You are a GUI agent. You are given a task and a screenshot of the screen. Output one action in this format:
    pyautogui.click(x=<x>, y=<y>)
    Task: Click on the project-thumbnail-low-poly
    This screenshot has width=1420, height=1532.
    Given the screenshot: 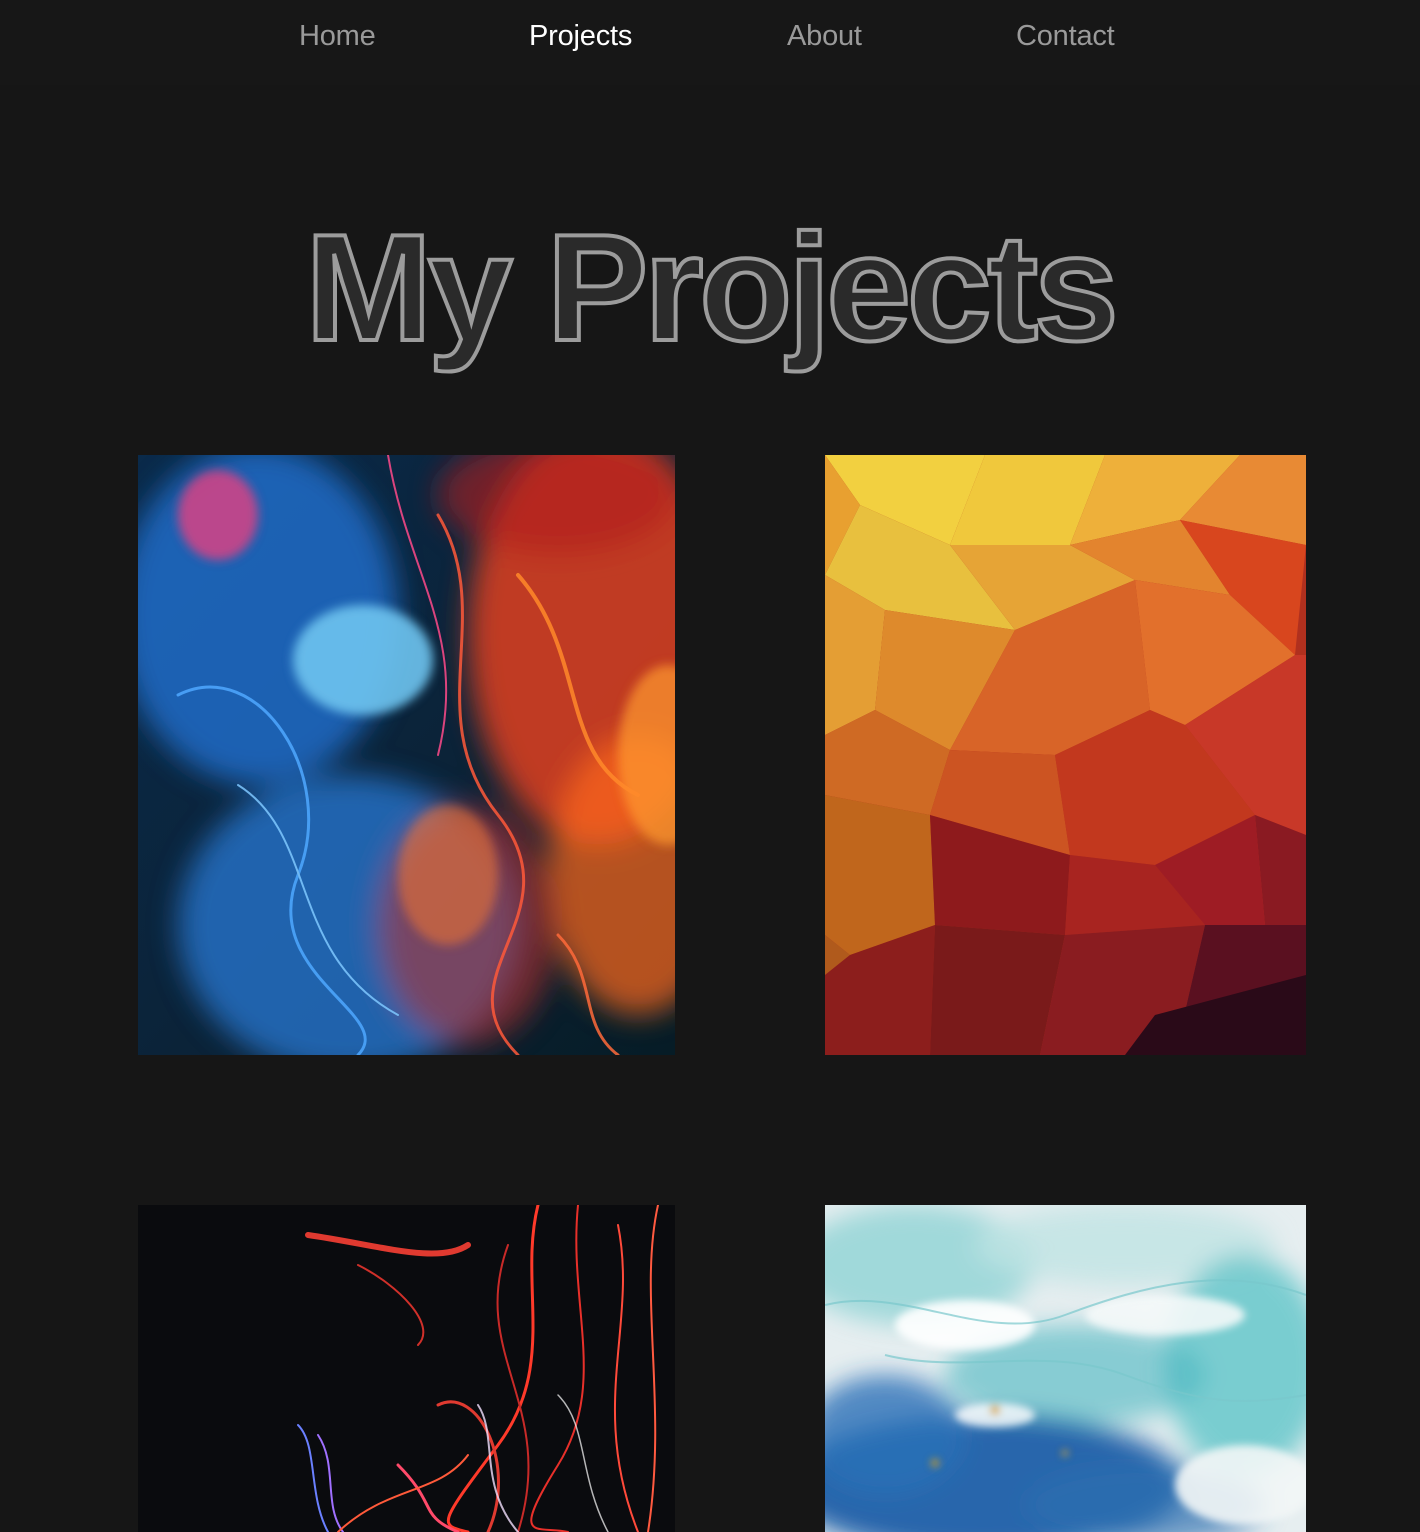 What is the action you would take?
    pyautogui.click(x=1065, y=755)
    